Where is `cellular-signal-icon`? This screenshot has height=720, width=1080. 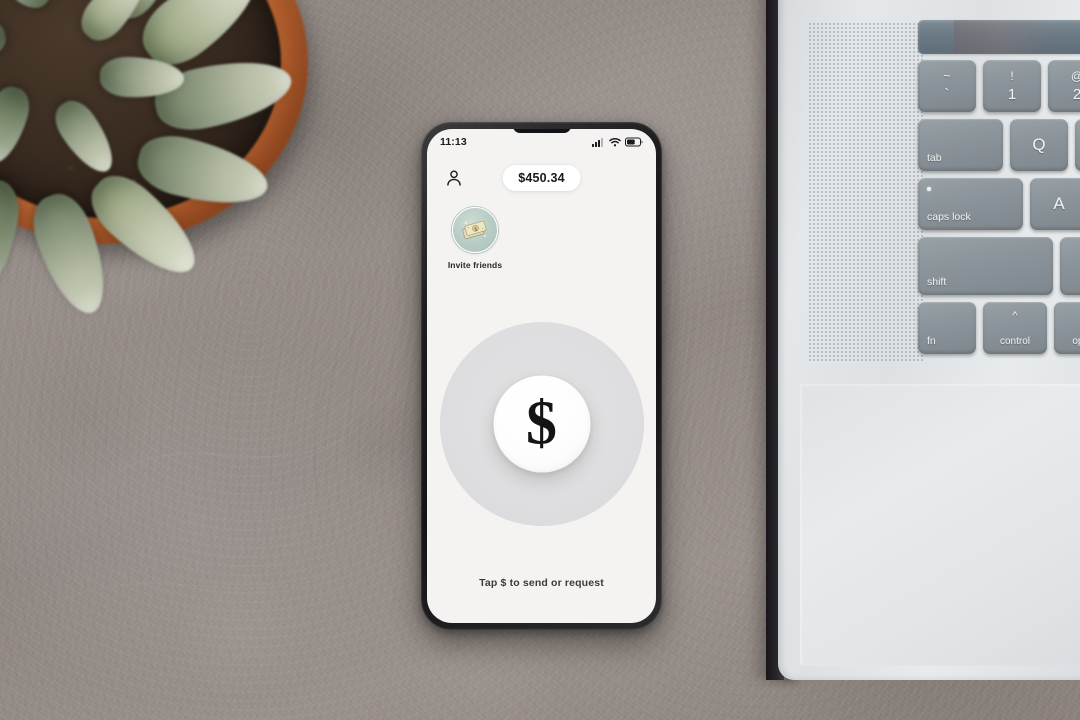
cellular-signal-icon is located at coordinates (597, 142).